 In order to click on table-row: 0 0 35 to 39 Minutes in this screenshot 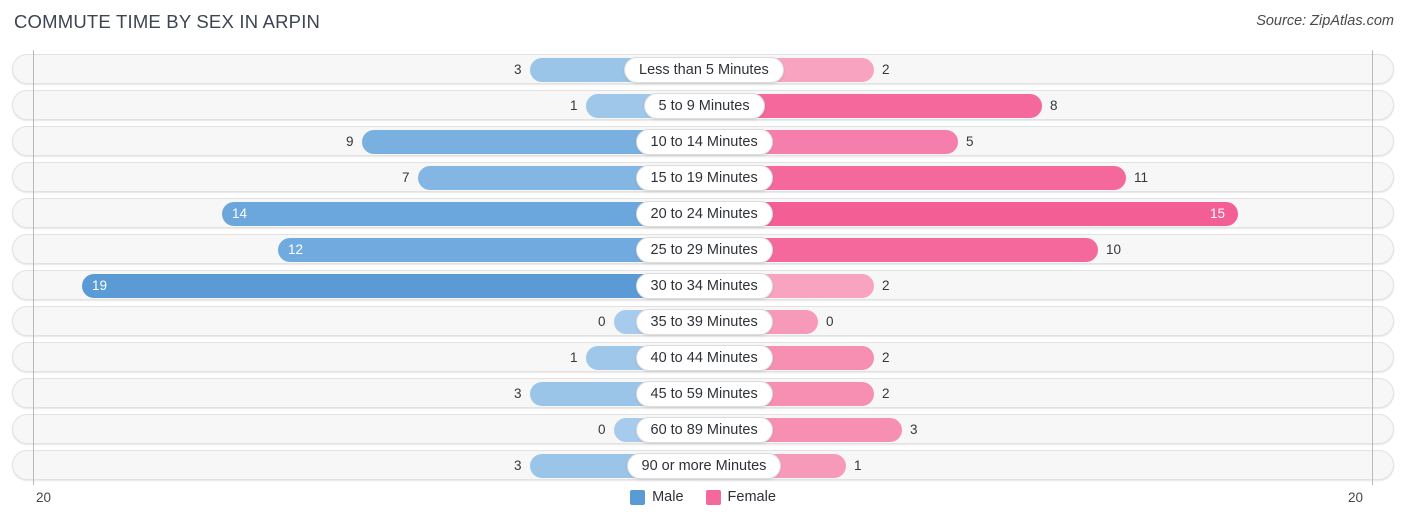, I will do `click(703, 321)`.